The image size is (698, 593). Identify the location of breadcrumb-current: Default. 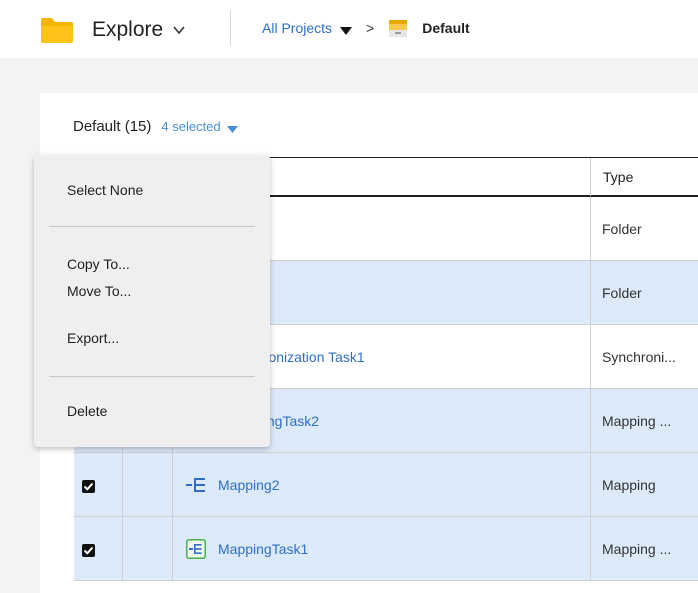
(446, 28).